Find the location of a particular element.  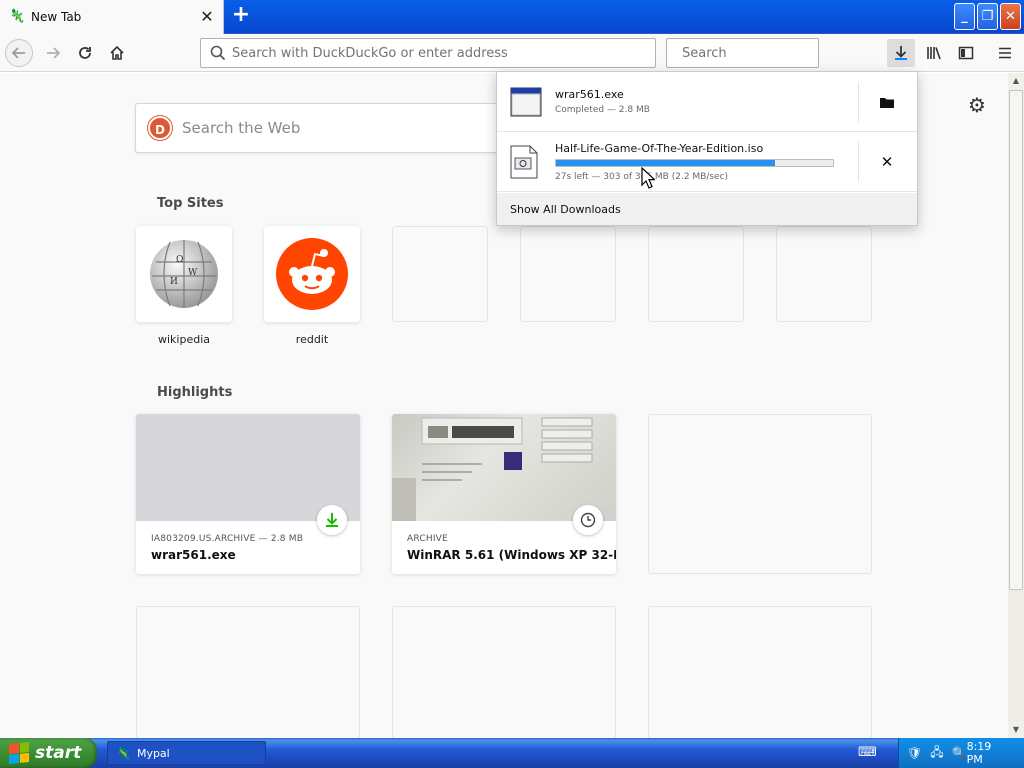

top-site-wikipedia: Ω W И wikipedia is located at coordinates (184, 286).